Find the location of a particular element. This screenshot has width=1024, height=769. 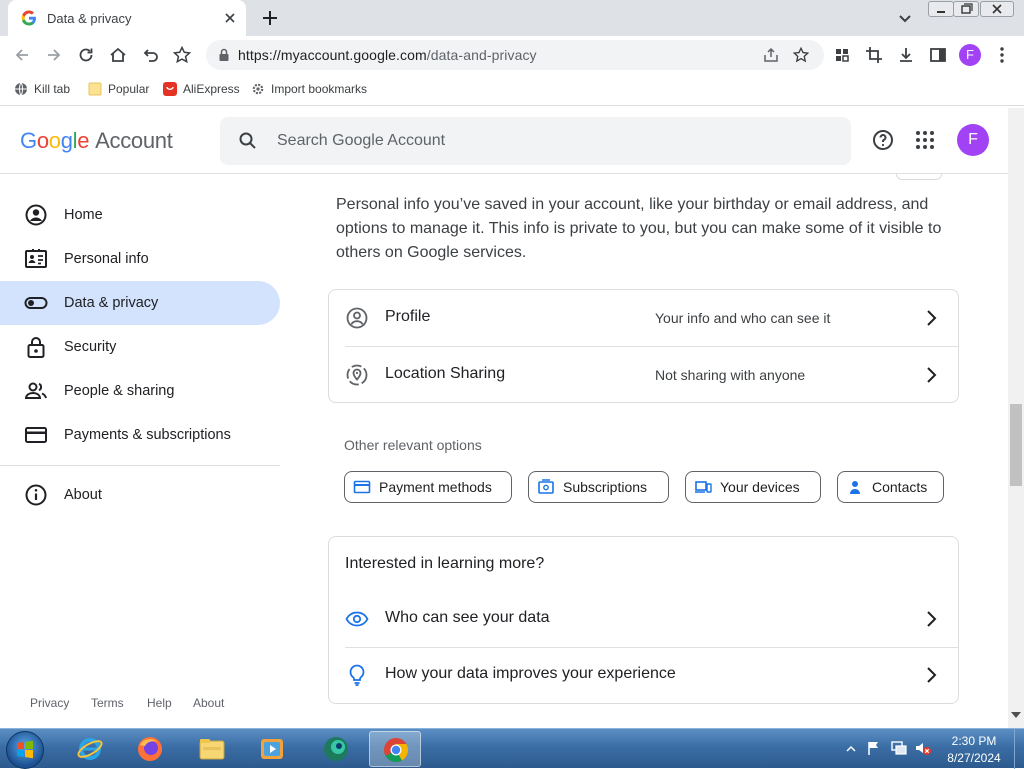

bookmark-label: Kill tab is located at coordinates (52, 89).